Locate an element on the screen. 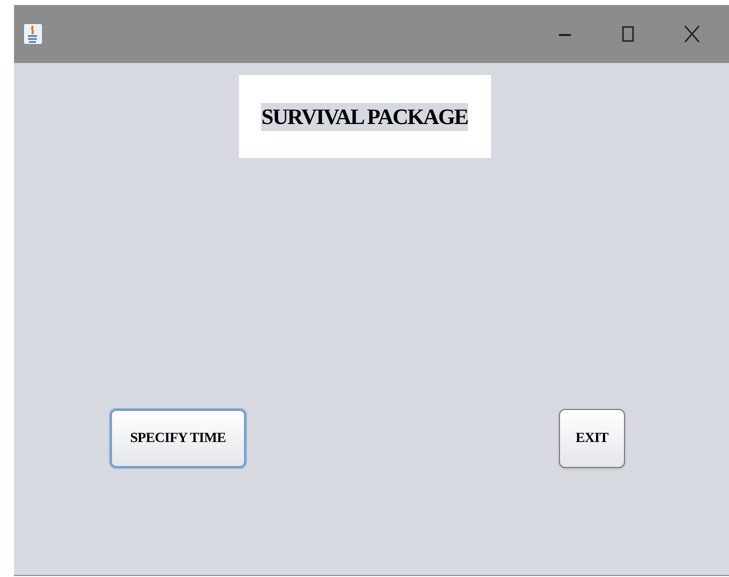  button: SPECIFY TIME is located at coordinates (178, 438).